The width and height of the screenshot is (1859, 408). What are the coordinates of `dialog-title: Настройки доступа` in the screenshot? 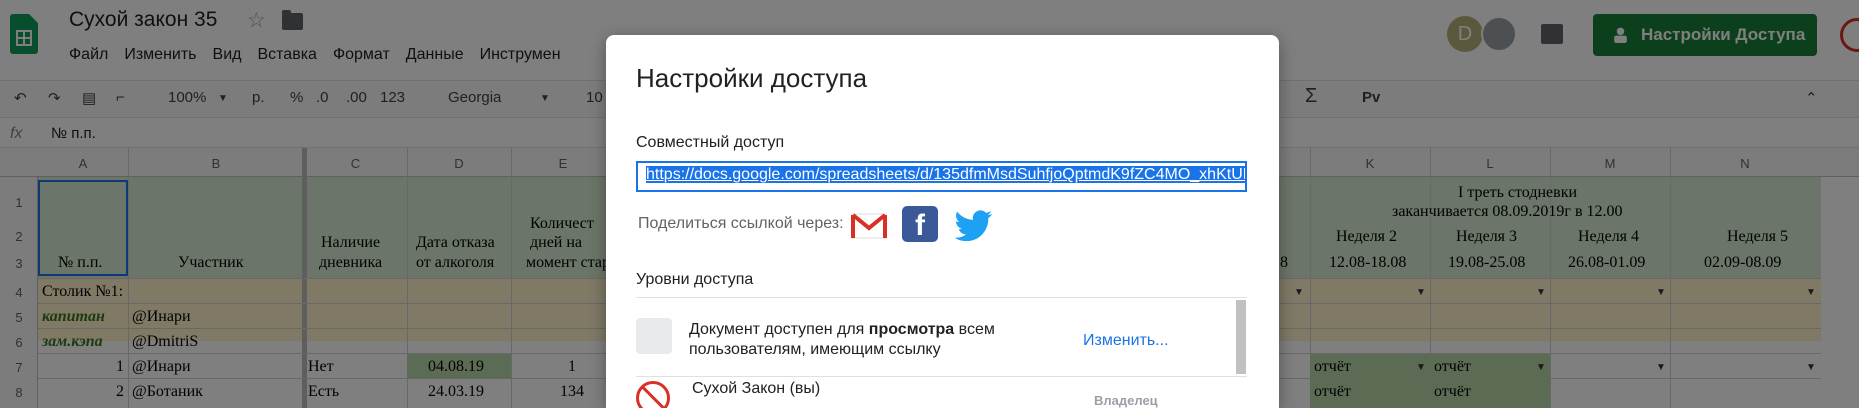 It's located at (752, 78).